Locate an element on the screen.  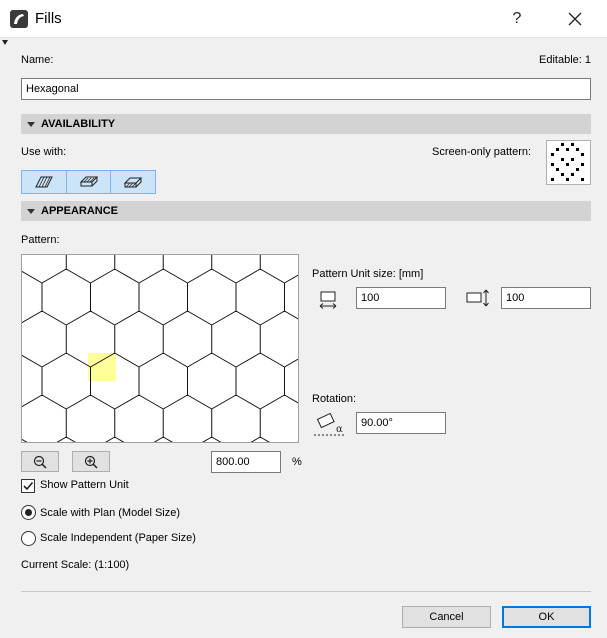
unit-width-input: 100 is located at coordinates (401, 298).